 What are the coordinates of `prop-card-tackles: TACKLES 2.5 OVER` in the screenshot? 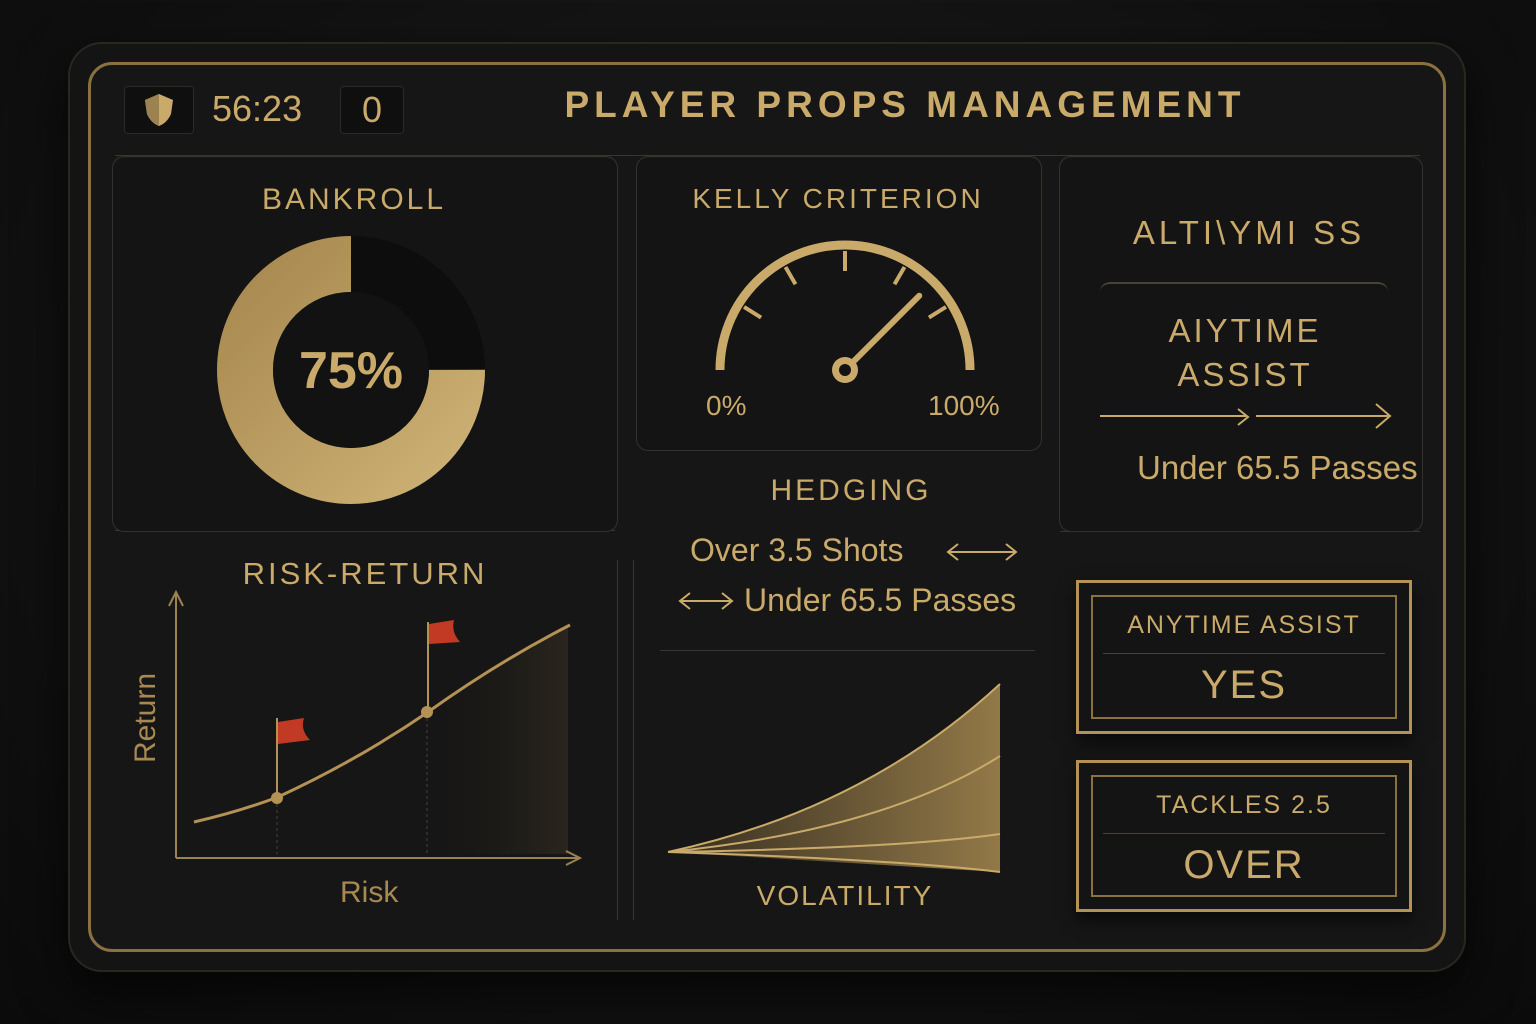 It's located at (1244, 836).